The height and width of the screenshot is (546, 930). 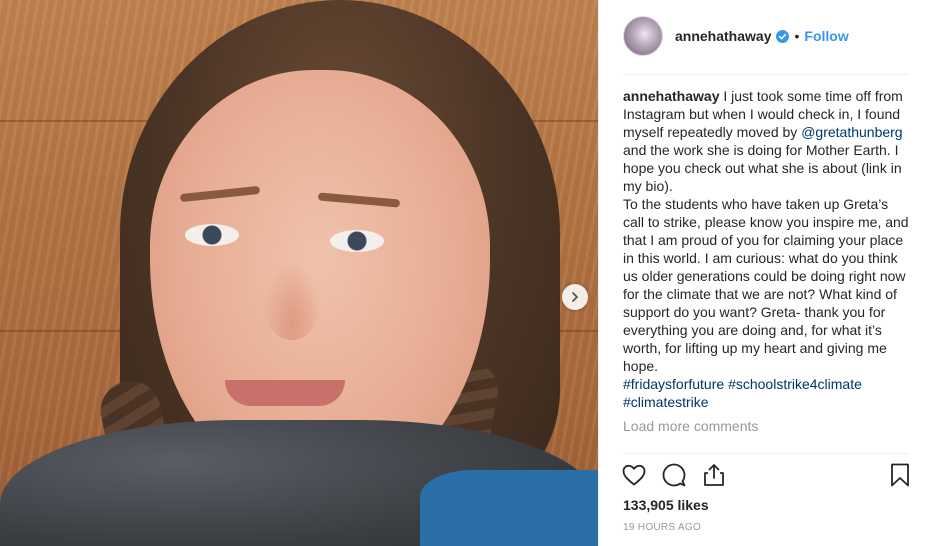 What do you see at coordinates (900, 475) in the screenshot?
I see `bookmark-icon` at bounding box center [900, 475].